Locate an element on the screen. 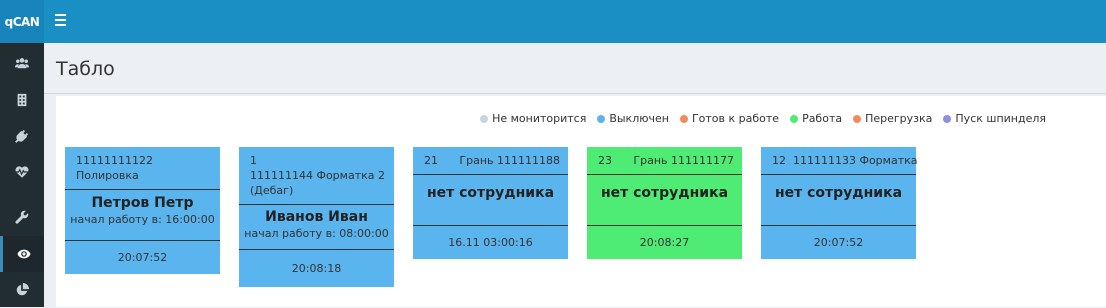 Image resolution: width=1106 pixels, height=308 pixels. sidebar-item-heartbeat is located at coordinates (22, 172).